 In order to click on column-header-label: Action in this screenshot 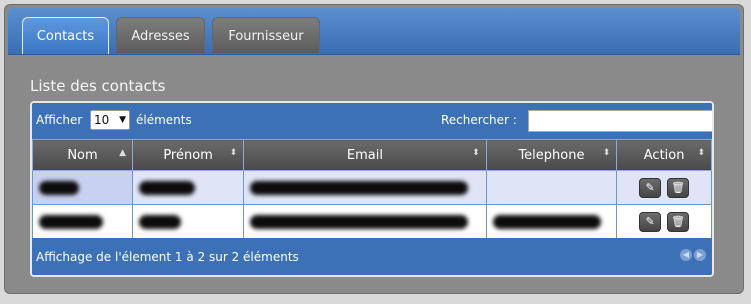, I will do `click(664, 155)`.